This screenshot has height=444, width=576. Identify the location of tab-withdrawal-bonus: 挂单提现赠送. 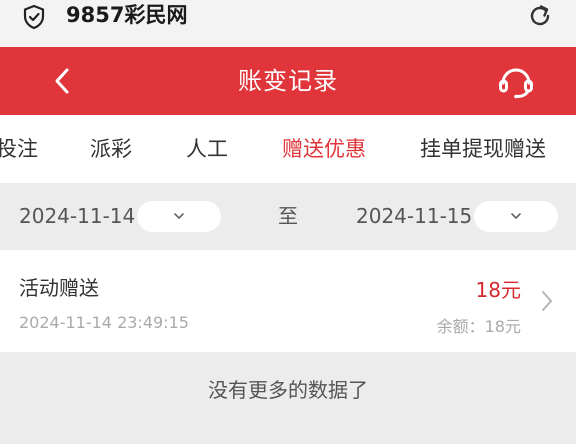
(483, 149).